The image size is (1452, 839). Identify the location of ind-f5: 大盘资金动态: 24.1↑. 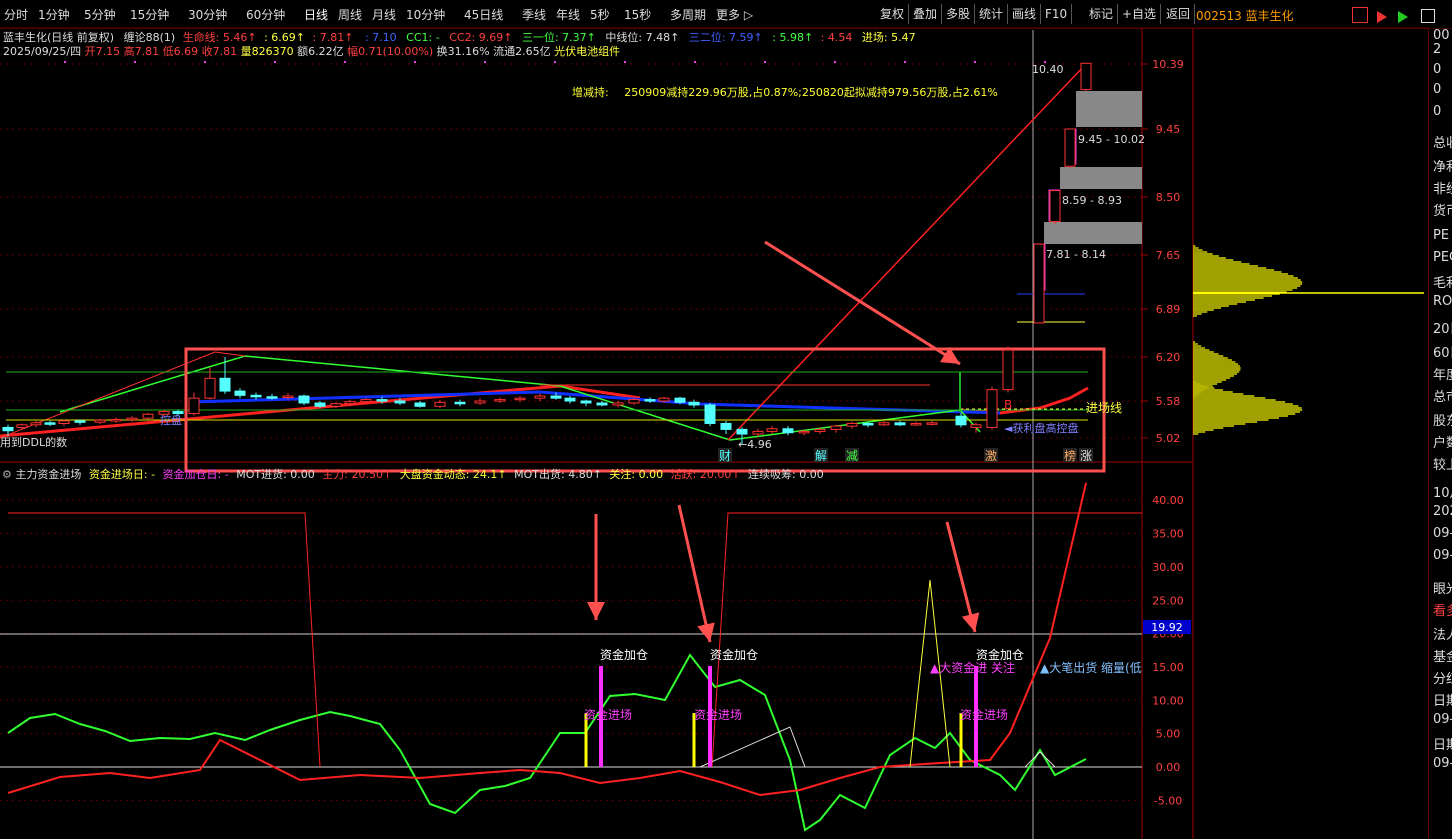
(453, 474).